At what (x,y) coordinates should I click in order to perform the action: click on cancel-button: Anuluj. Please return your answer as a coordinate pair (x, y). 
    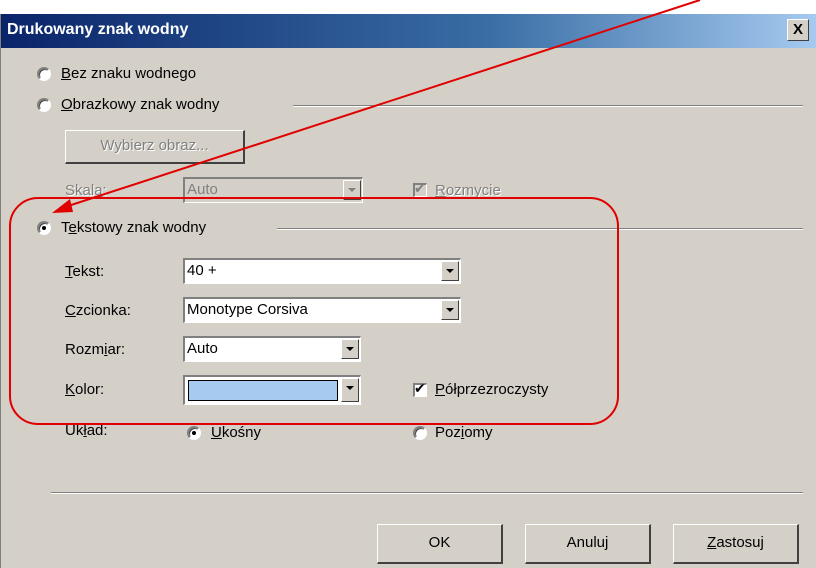
    Looking at the image, I should click on (588, 544).